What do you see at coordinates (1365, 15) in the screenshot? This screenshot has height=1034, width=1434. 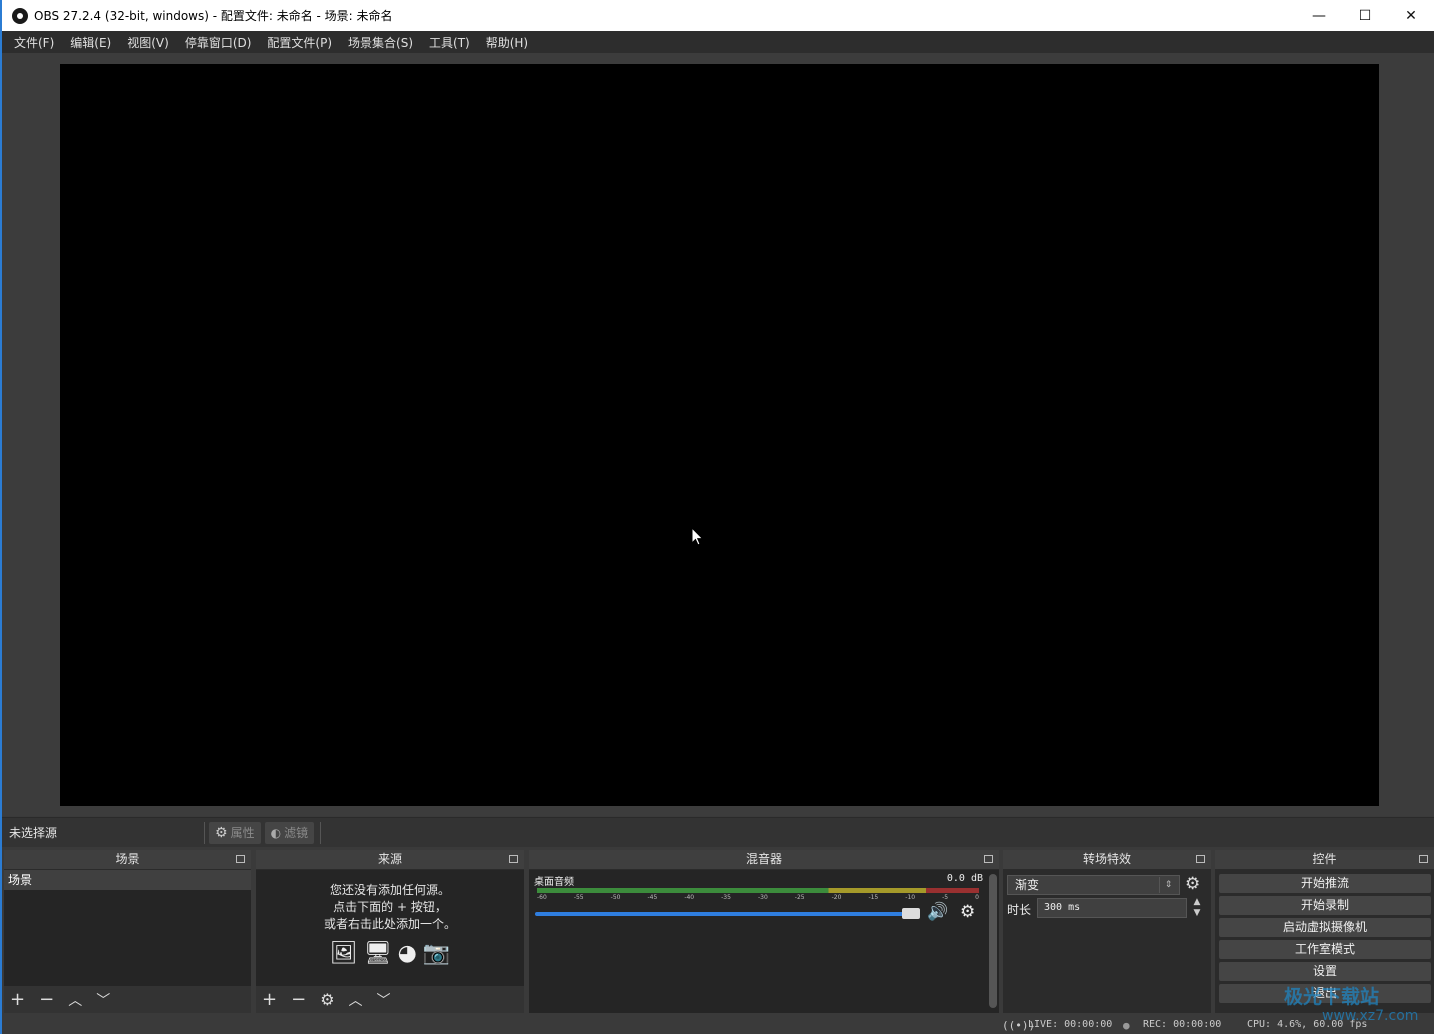 I see `maximize-button: ☐` at bounding box center [1365, 15].